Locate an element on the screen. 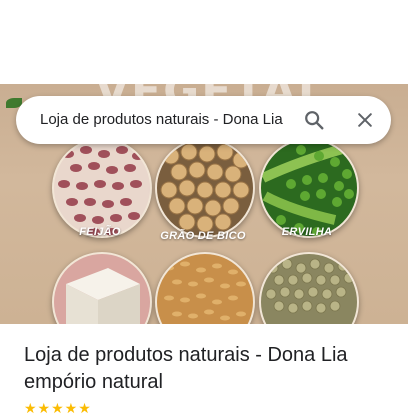  lentils-pattern is located at coordinates (310, 286).